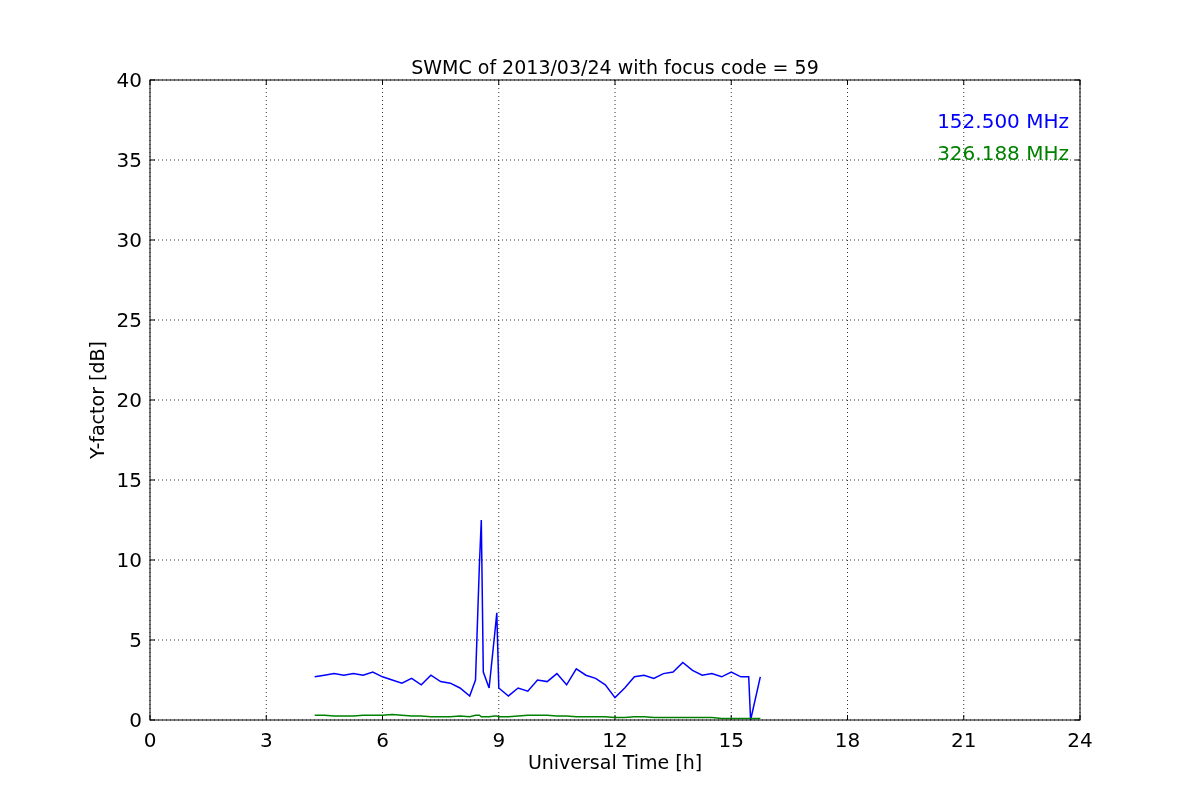 This screenshot has height=800, width=1200. I want to click on y-tick-label: 5, so click(135, 640).